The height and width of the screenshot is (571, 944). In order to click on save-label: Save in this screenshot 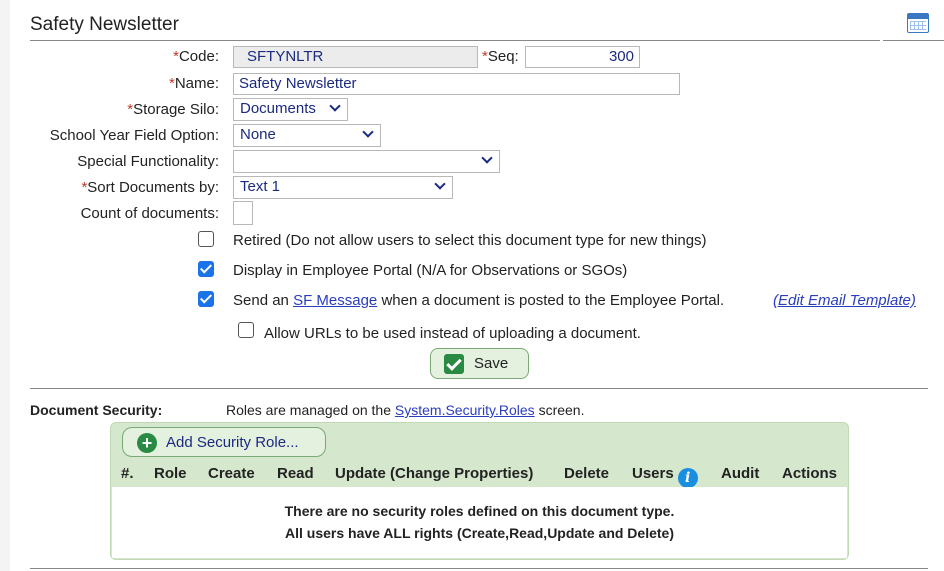, I will do `click(491, 363)`.